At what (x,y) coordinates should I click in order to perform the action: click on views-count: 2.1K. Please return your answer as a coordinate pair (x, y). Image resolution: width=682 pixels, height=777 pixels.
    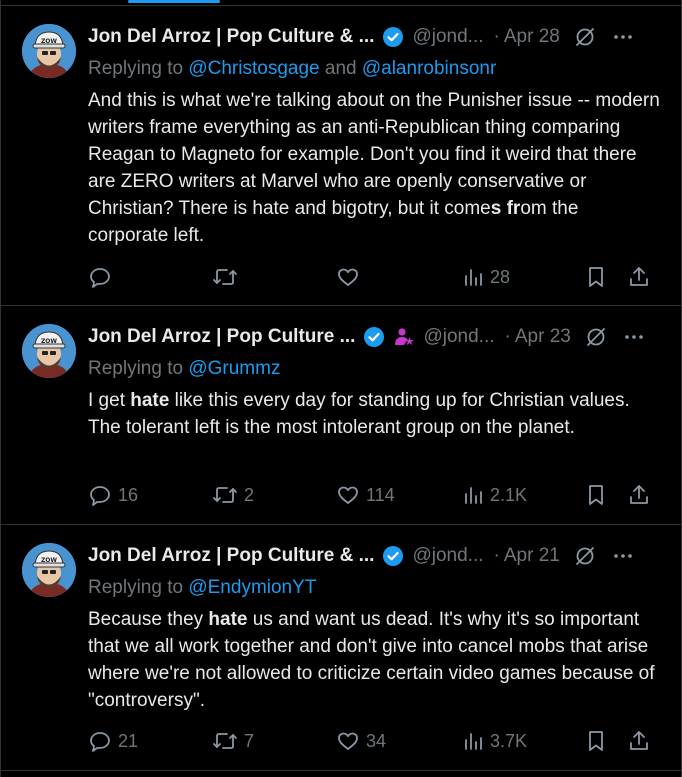
    Looking at the image, I should click on (509, 494).